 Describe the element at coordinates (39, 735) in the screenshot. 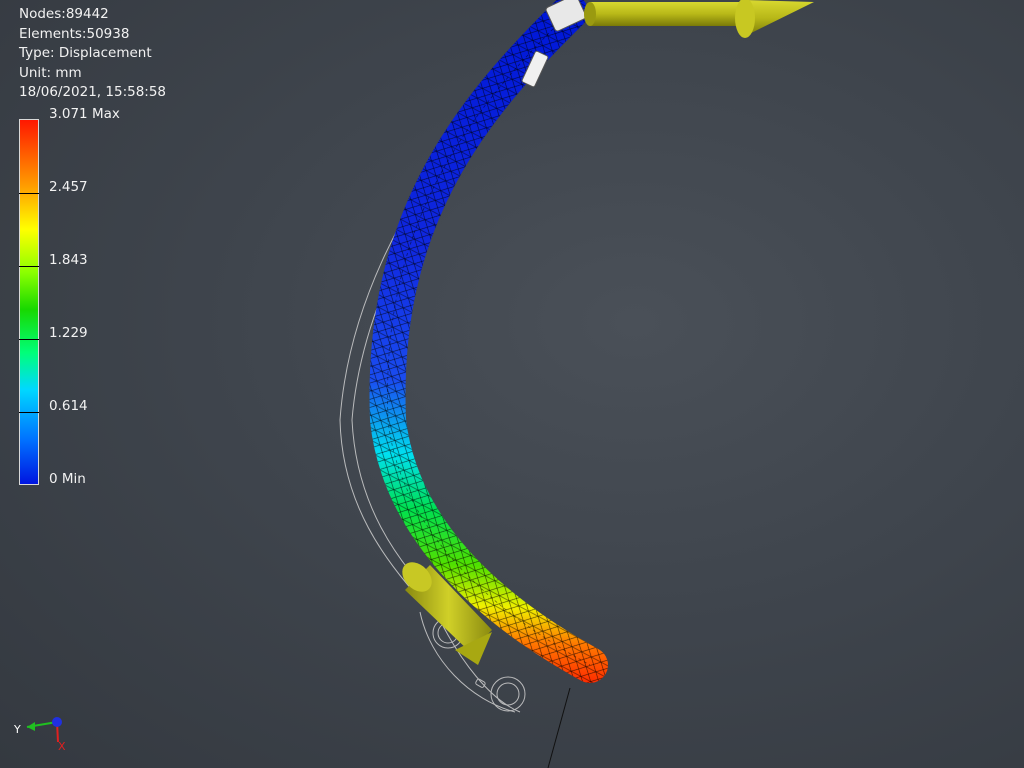

I see `view-triad-icon: Y X` at that location.